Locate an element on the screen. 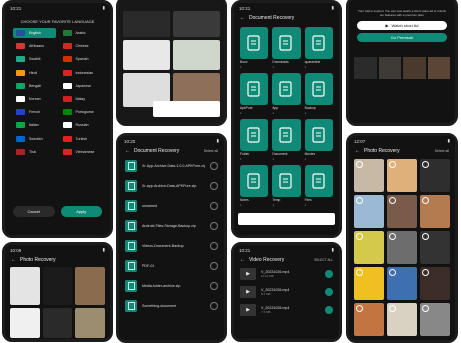 Image resolution: width=461 pixels, height=343 pixels. language-option: Chinese is located at coordinates (81, 46).